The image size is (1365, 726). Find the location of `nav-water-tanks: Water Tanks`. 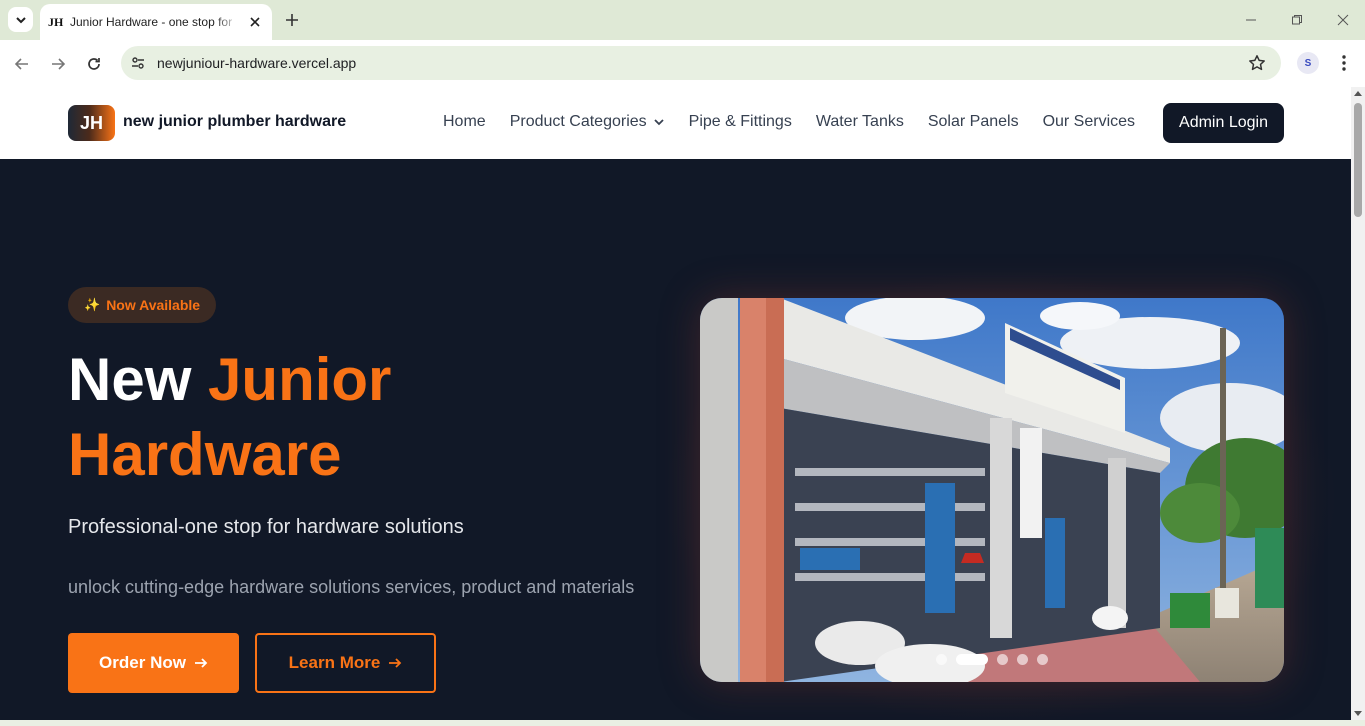

nav-water-tanks: Water Tanks is located at coordinates (860, 122).